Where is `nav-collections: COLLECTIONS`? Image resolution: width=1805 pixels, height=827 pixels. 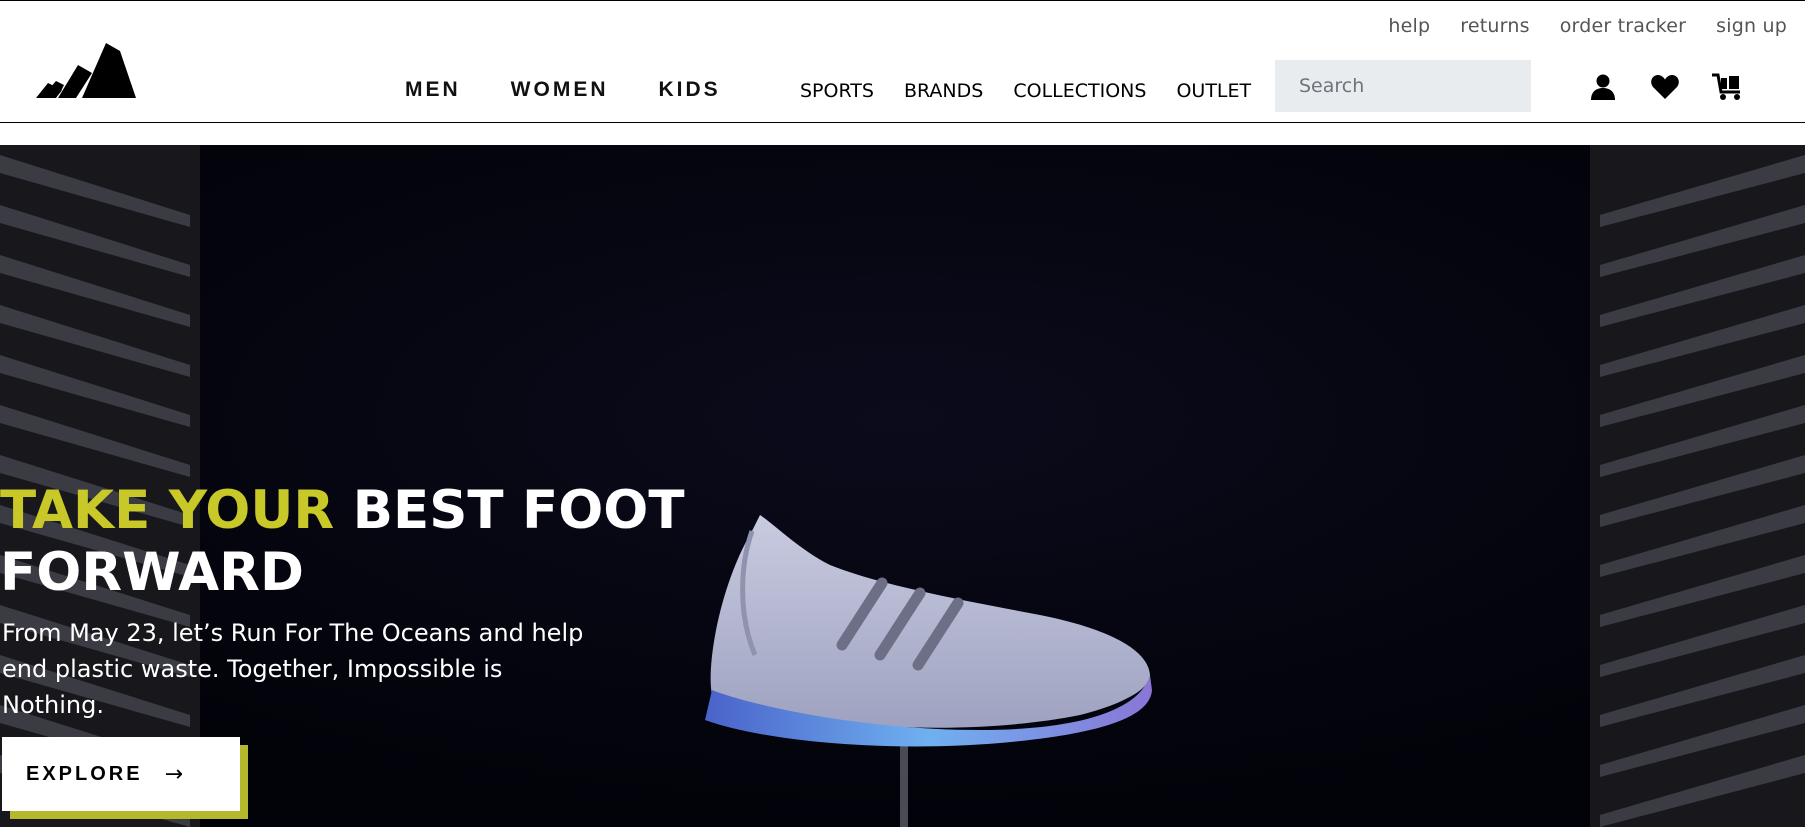
nav-collections: COLLECTIONS is located at coordinates (1079, 91).